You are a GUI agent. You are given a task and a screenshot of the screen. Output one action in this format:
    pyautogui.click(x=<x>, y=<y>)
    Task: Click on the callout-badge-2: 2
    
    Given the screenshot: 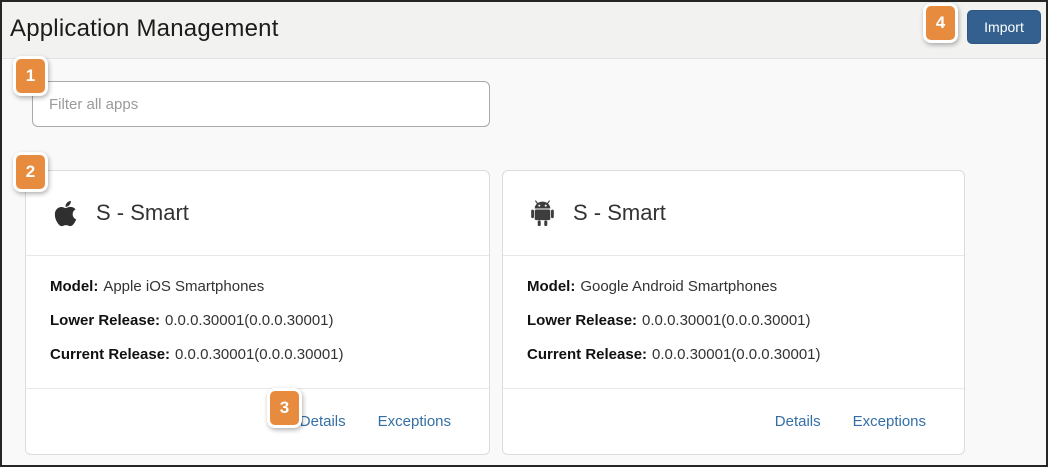 What is the action you would take?
    pyautogui.click(x=30, y=172)
    